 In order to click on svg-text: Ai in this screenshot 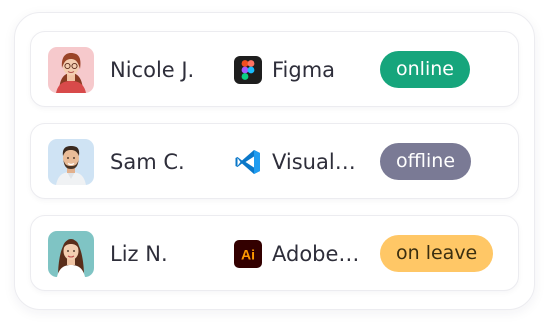, I will do `click(248, 255)`.